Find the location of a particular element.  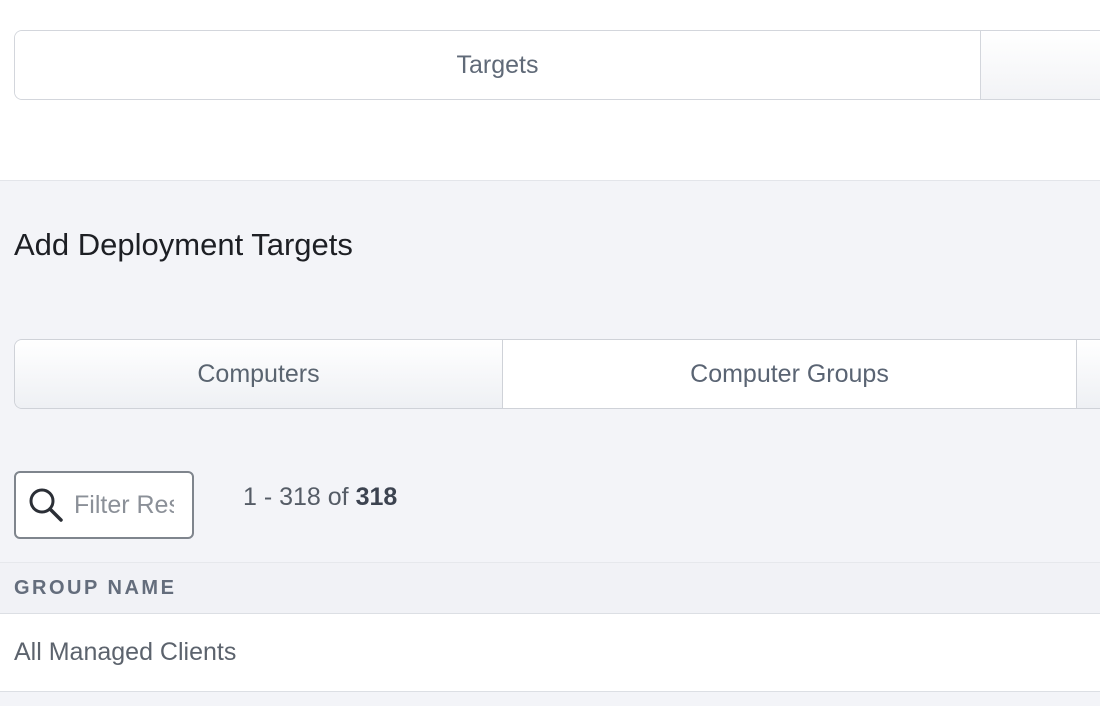

tab-computers: Computers is located at coordinates (259, 374).